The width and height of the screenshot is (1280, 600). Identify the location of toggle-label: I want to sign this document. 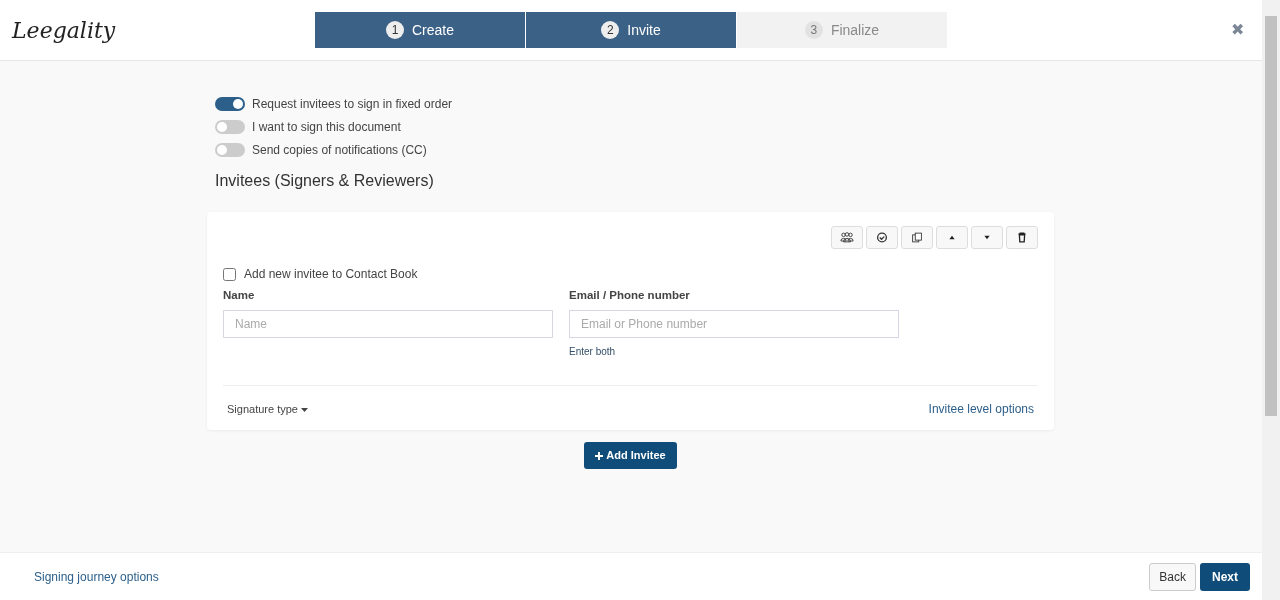
(326, 127).